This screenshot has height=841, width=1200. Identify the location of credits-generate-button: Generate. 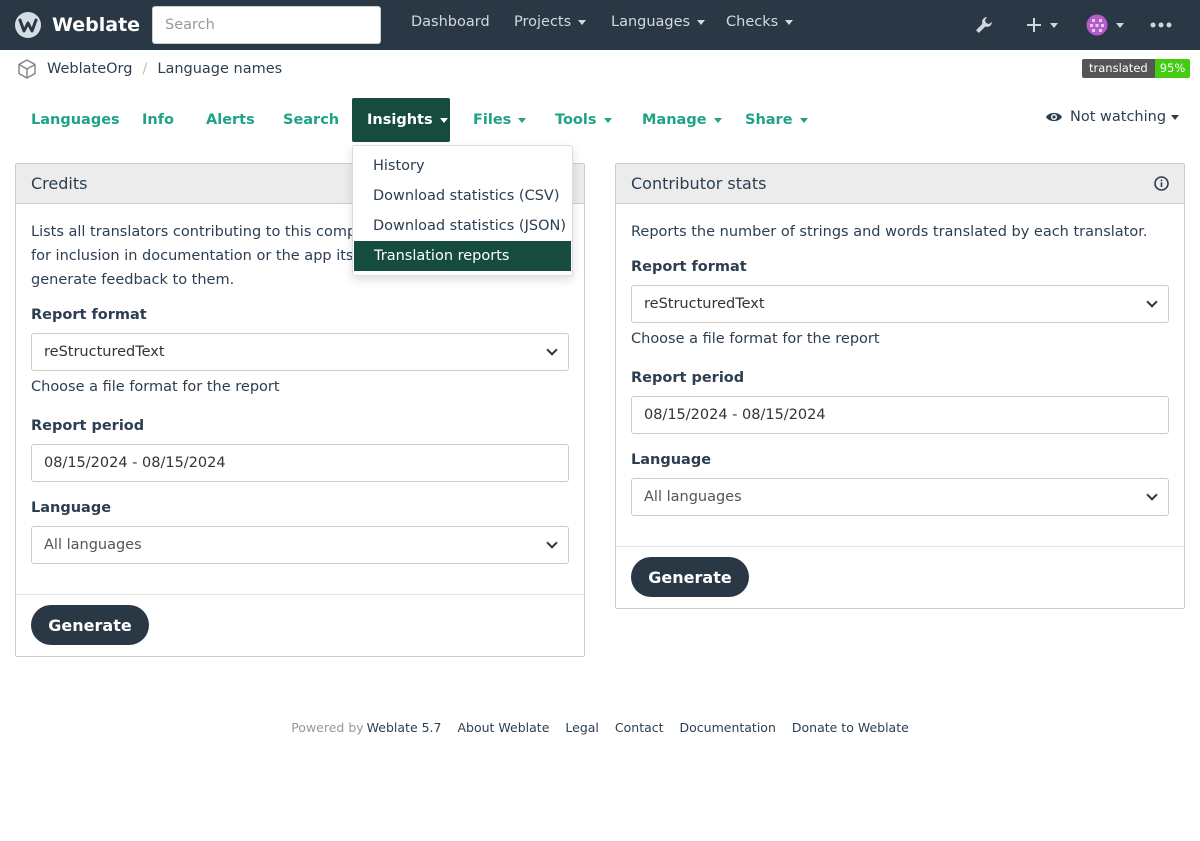
(90, 625).